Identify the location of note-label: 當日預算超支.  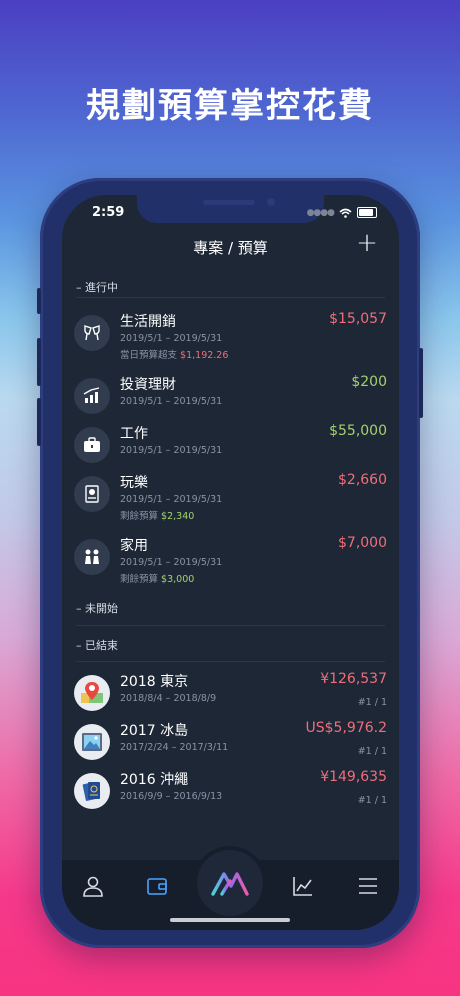
(149, 355).